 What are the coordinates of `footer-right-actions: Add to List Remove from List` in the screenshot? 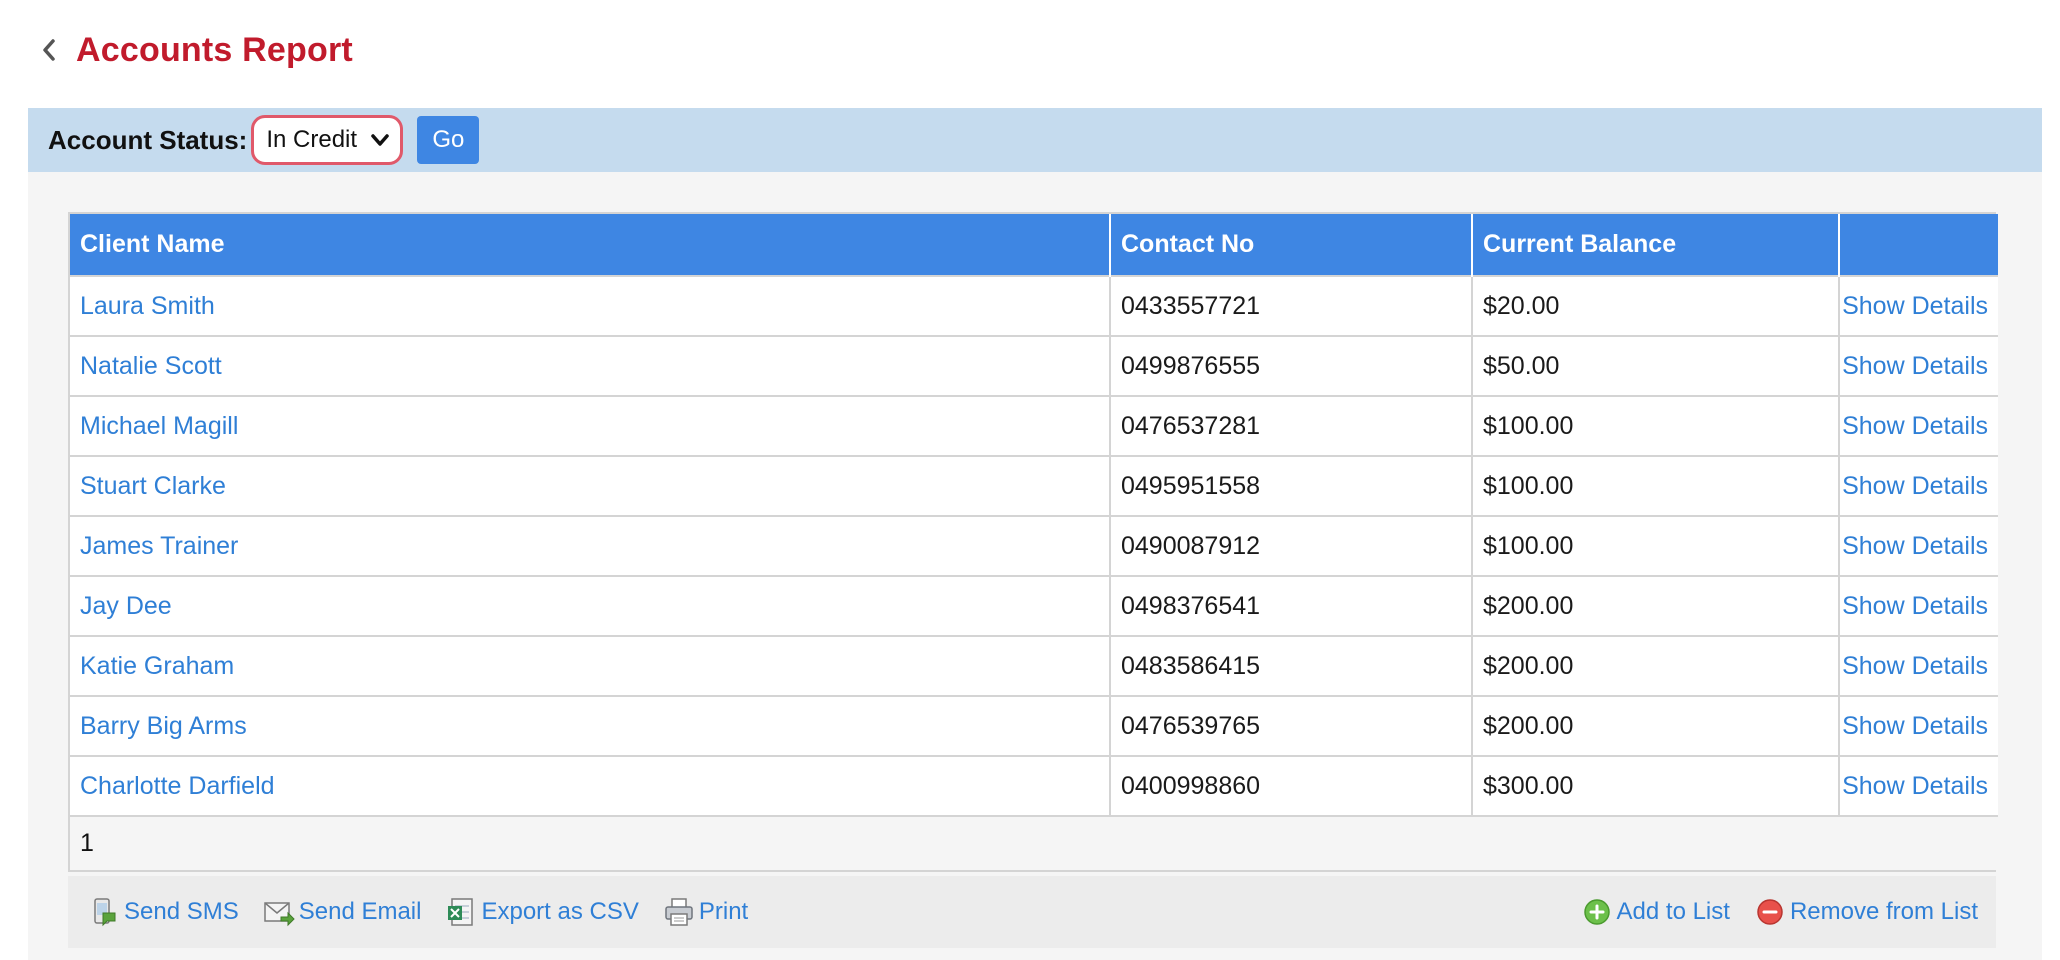 It's located at (1767, 912).